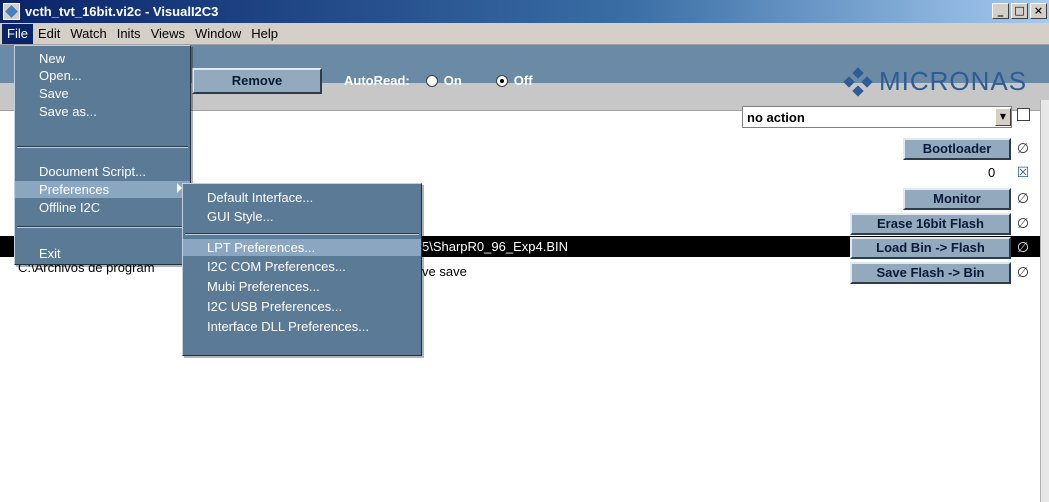  I want to click on menu-item-exit: Exit, so click(102, 253).